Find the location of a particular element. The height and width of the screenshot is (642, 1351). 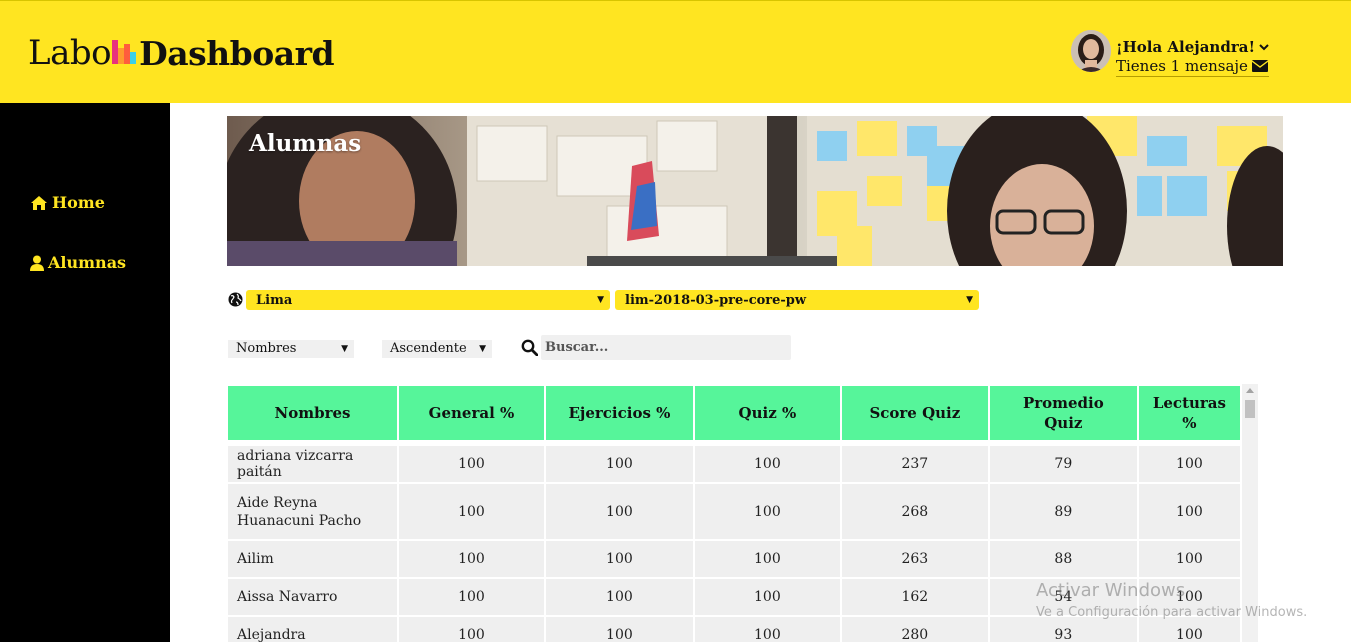

greeting-text: ¡Hola Alejandra! is located at coordinates (1186, 47).